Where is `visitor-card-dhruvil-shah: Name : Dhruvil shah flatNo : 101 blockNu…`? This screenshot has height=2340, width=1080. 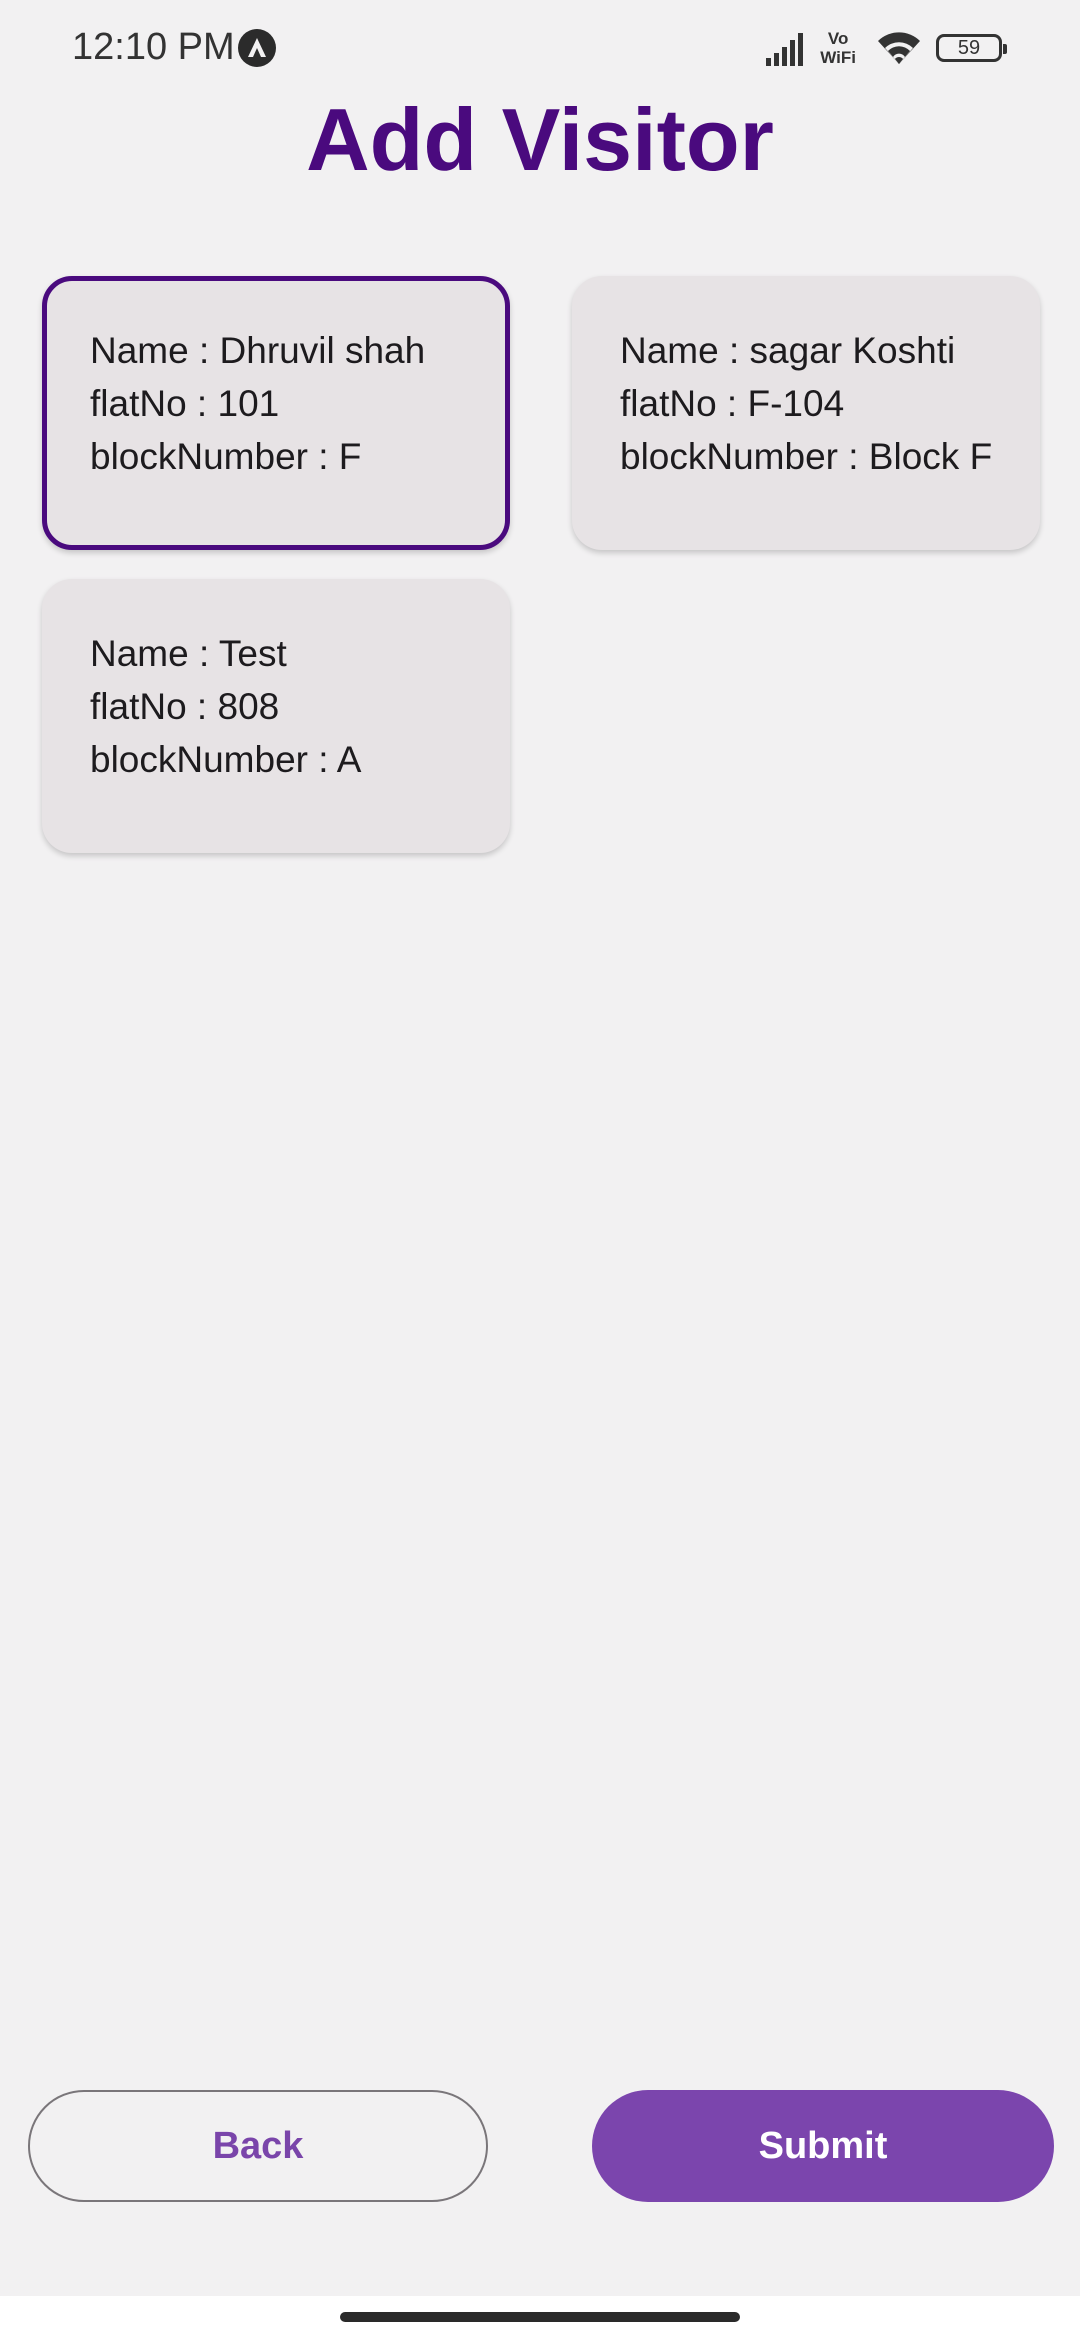 visitor-card-dhruvil-shah: Name : Dhruvil shah flatNo : 101 blockNu… is located at coordinates (276, 413).